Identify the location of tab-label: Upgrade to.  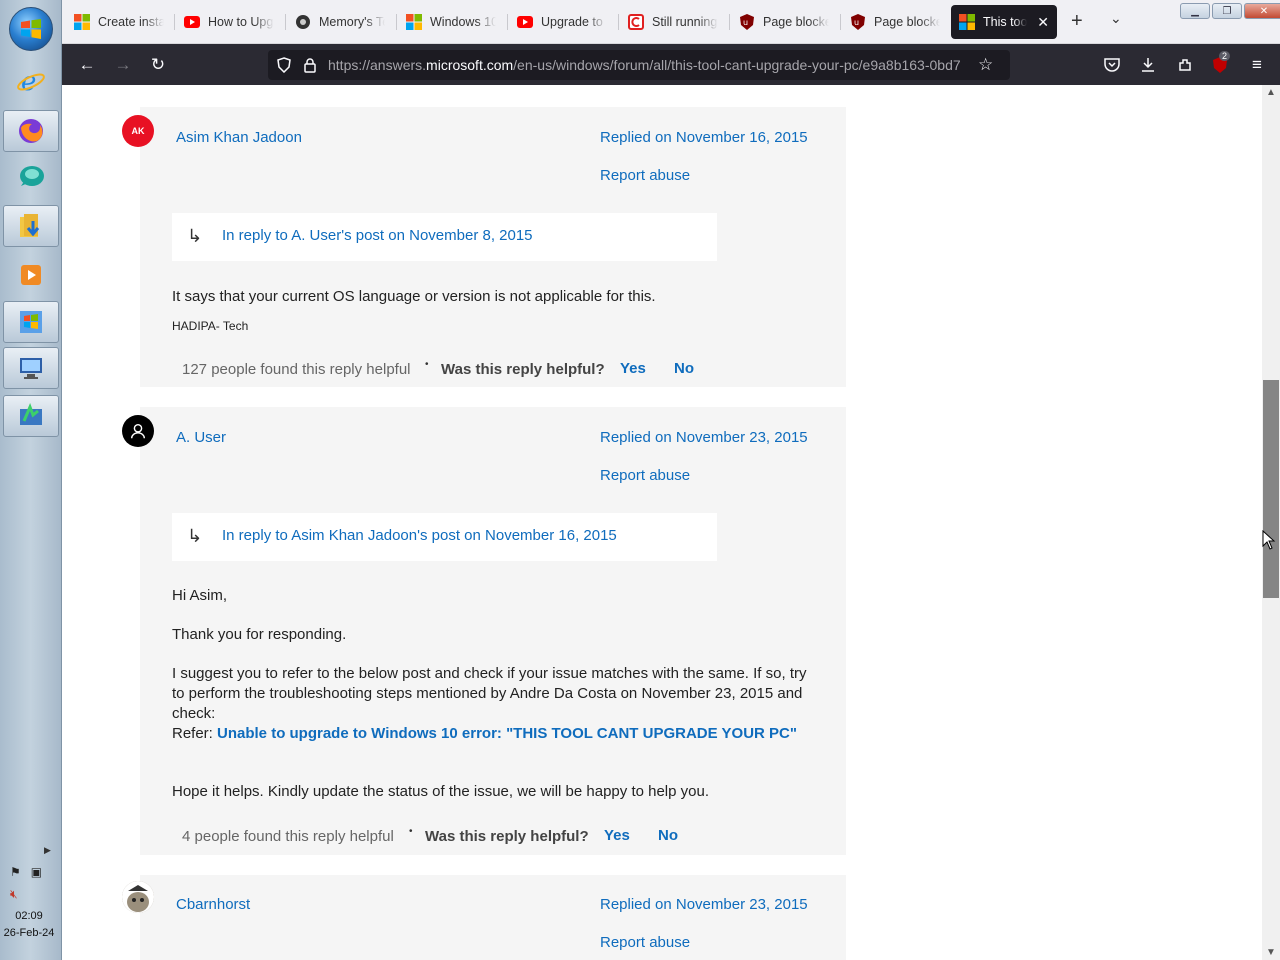
(572, 22).